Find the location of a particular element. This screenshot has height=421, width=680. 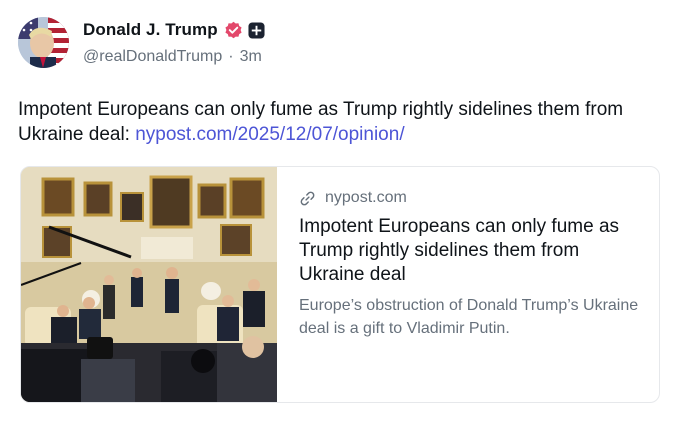

link-icon is located at coordinates (307, 198).